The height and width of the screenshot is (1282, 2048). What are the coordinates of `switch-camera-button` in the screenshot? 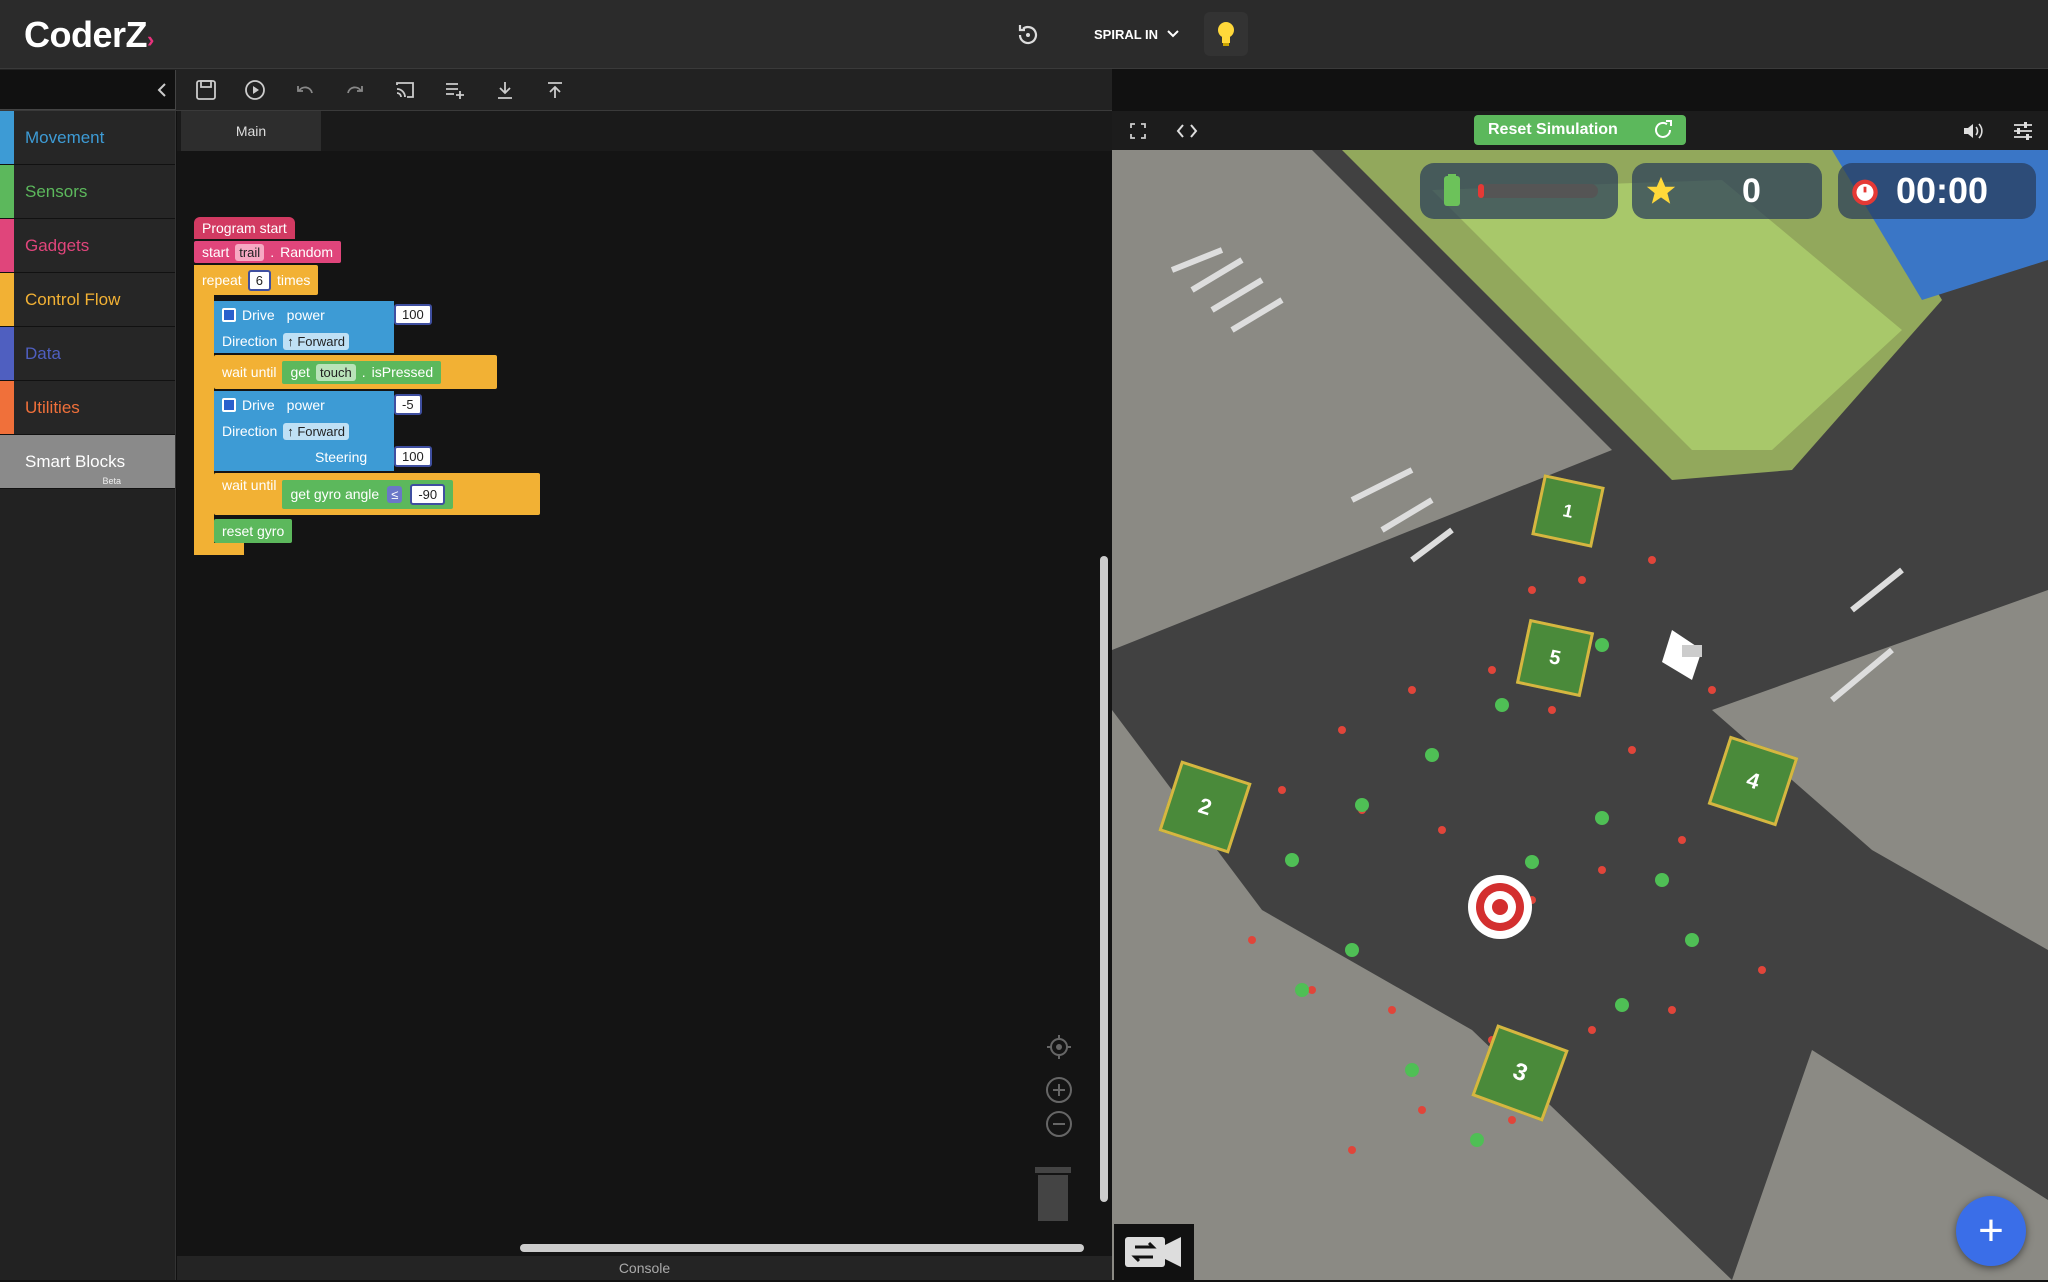 It's located at (1154, 1252).